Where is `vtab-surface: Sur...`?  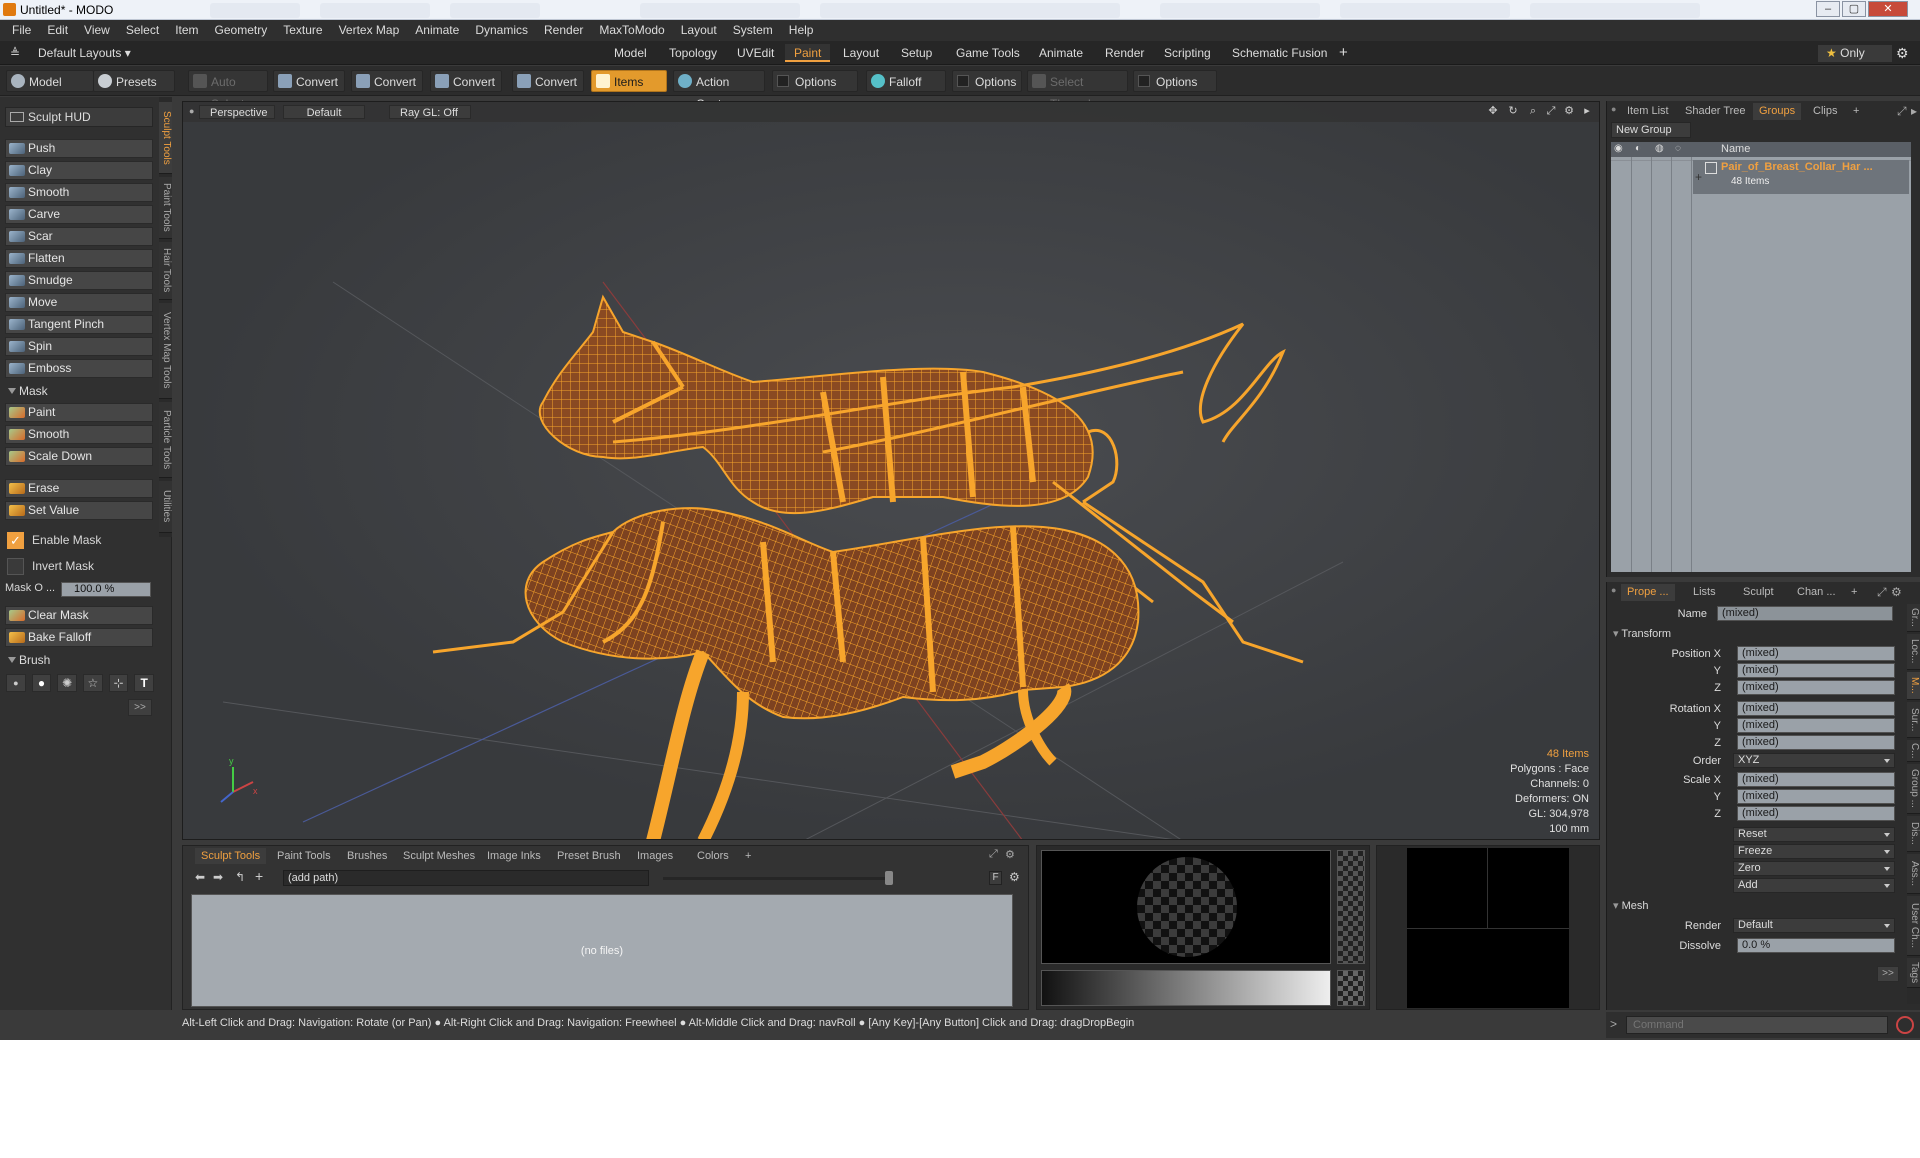
vtab-surface: Sur... is located at coordinates (1913, 720).